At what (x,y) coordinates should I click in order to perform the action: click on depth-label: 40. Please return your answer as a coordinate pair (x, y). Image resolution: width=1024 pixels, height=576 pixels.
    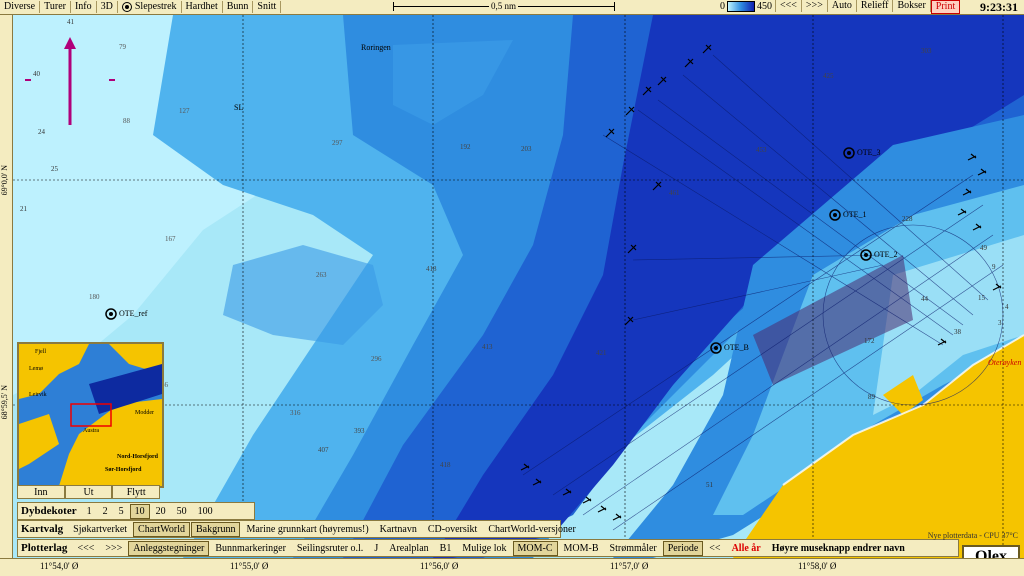
    Looking at the image, I should click on (36, 74).